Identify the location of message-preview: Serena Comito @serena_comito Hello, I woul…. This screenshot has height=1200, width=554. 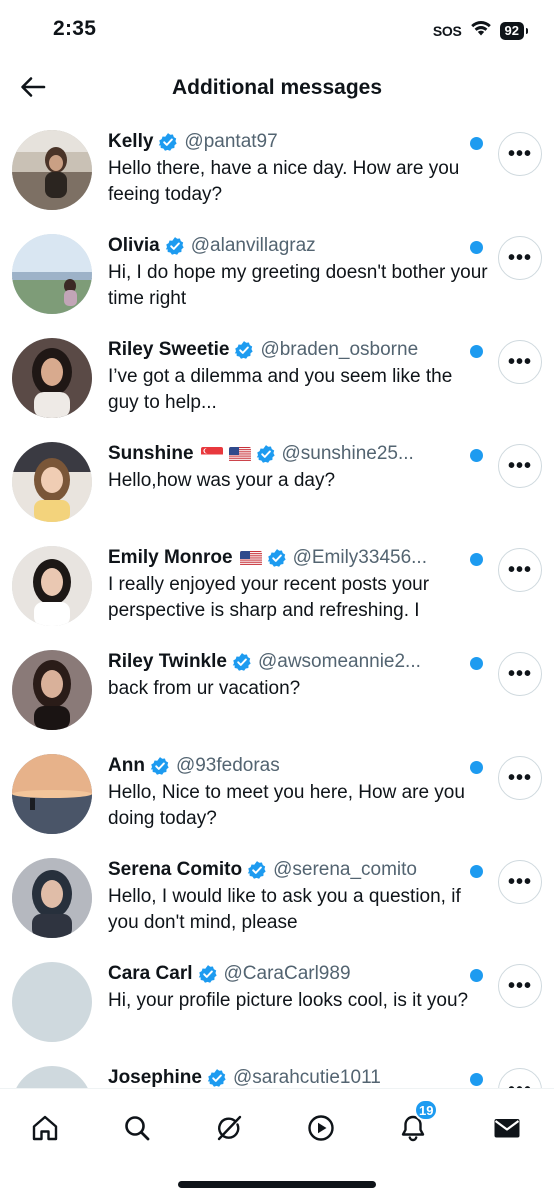
(298, 896).